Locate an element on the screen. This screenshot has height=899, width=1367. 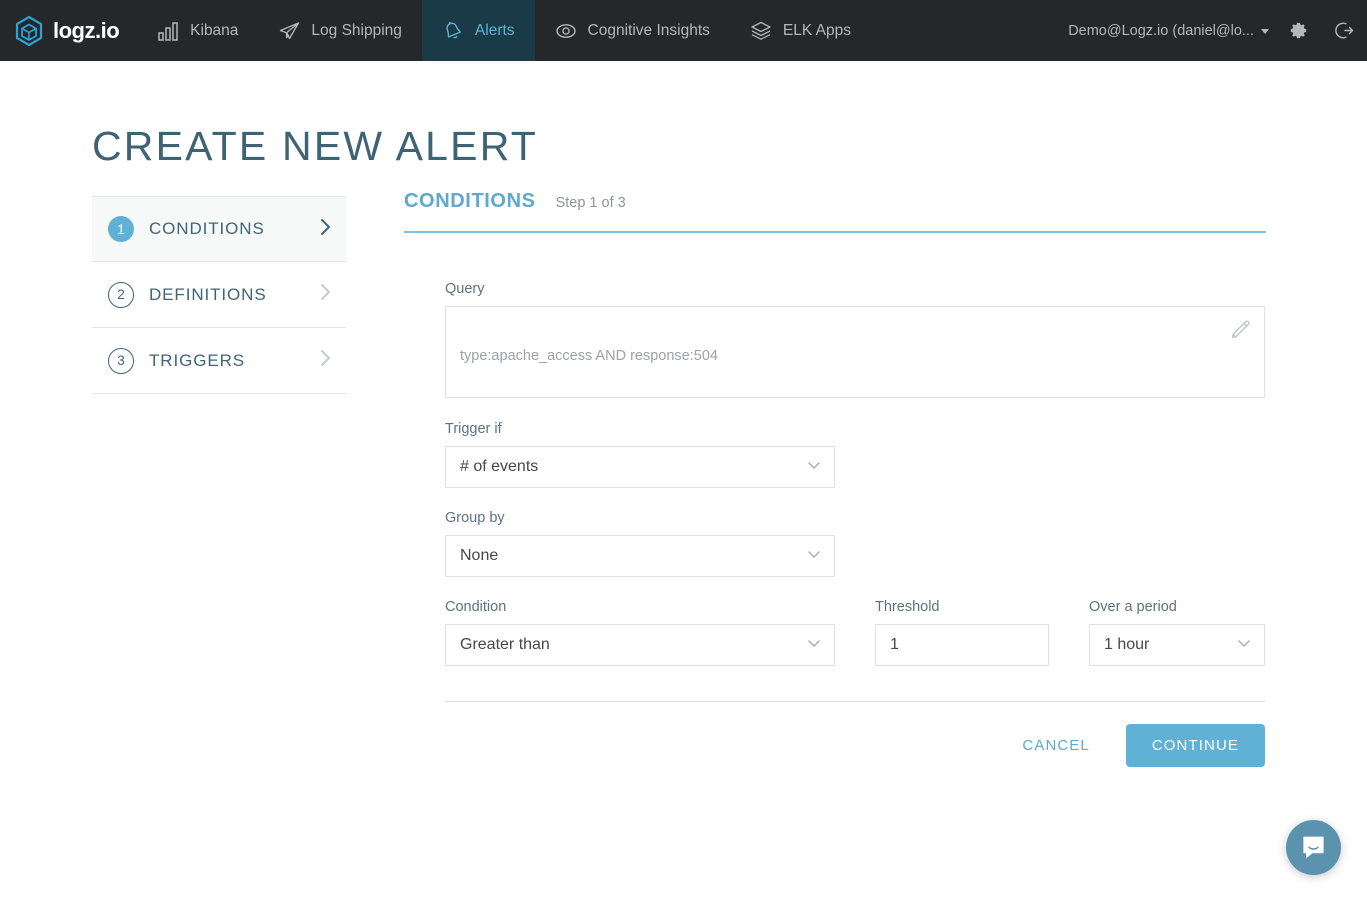
nav-label-elk-apps: ELK Apps is located at coordinates (816, 30).